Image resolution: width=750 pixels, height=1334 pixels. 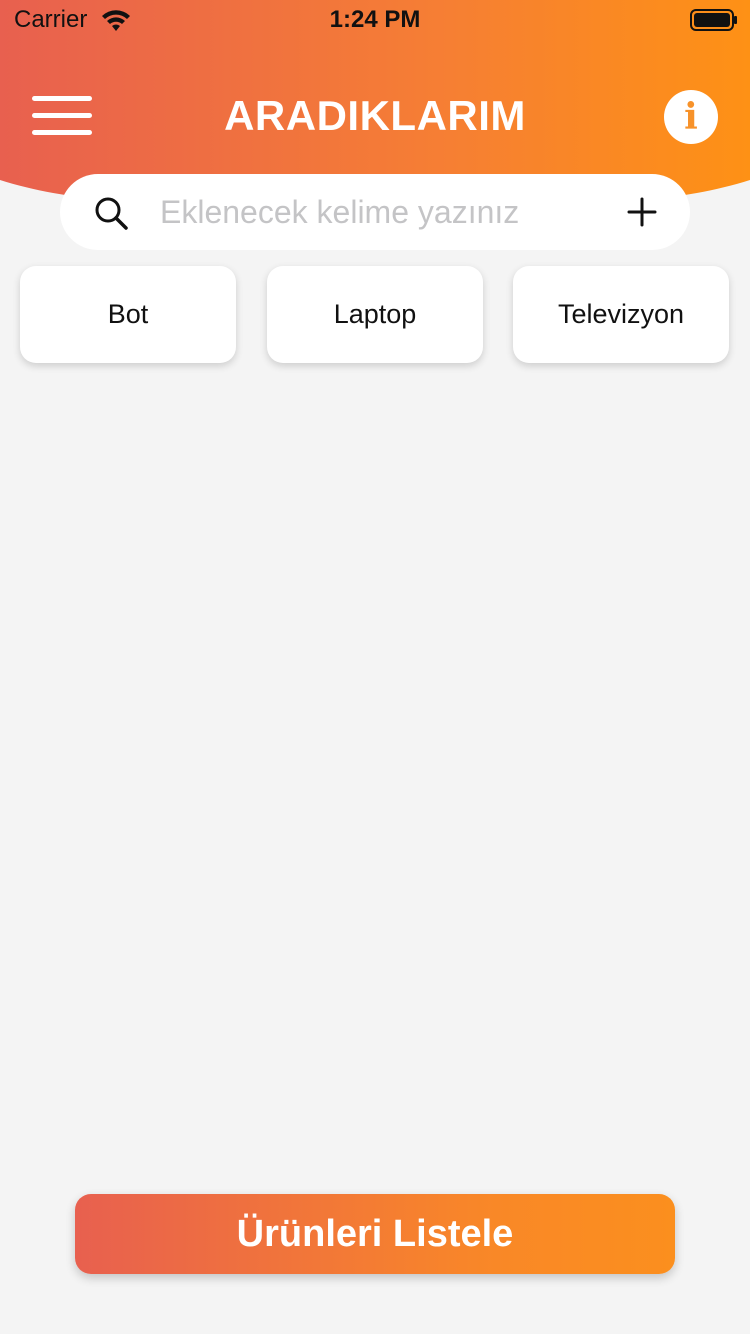 I want to click on info-icon: i, so click(x=691, y=117).